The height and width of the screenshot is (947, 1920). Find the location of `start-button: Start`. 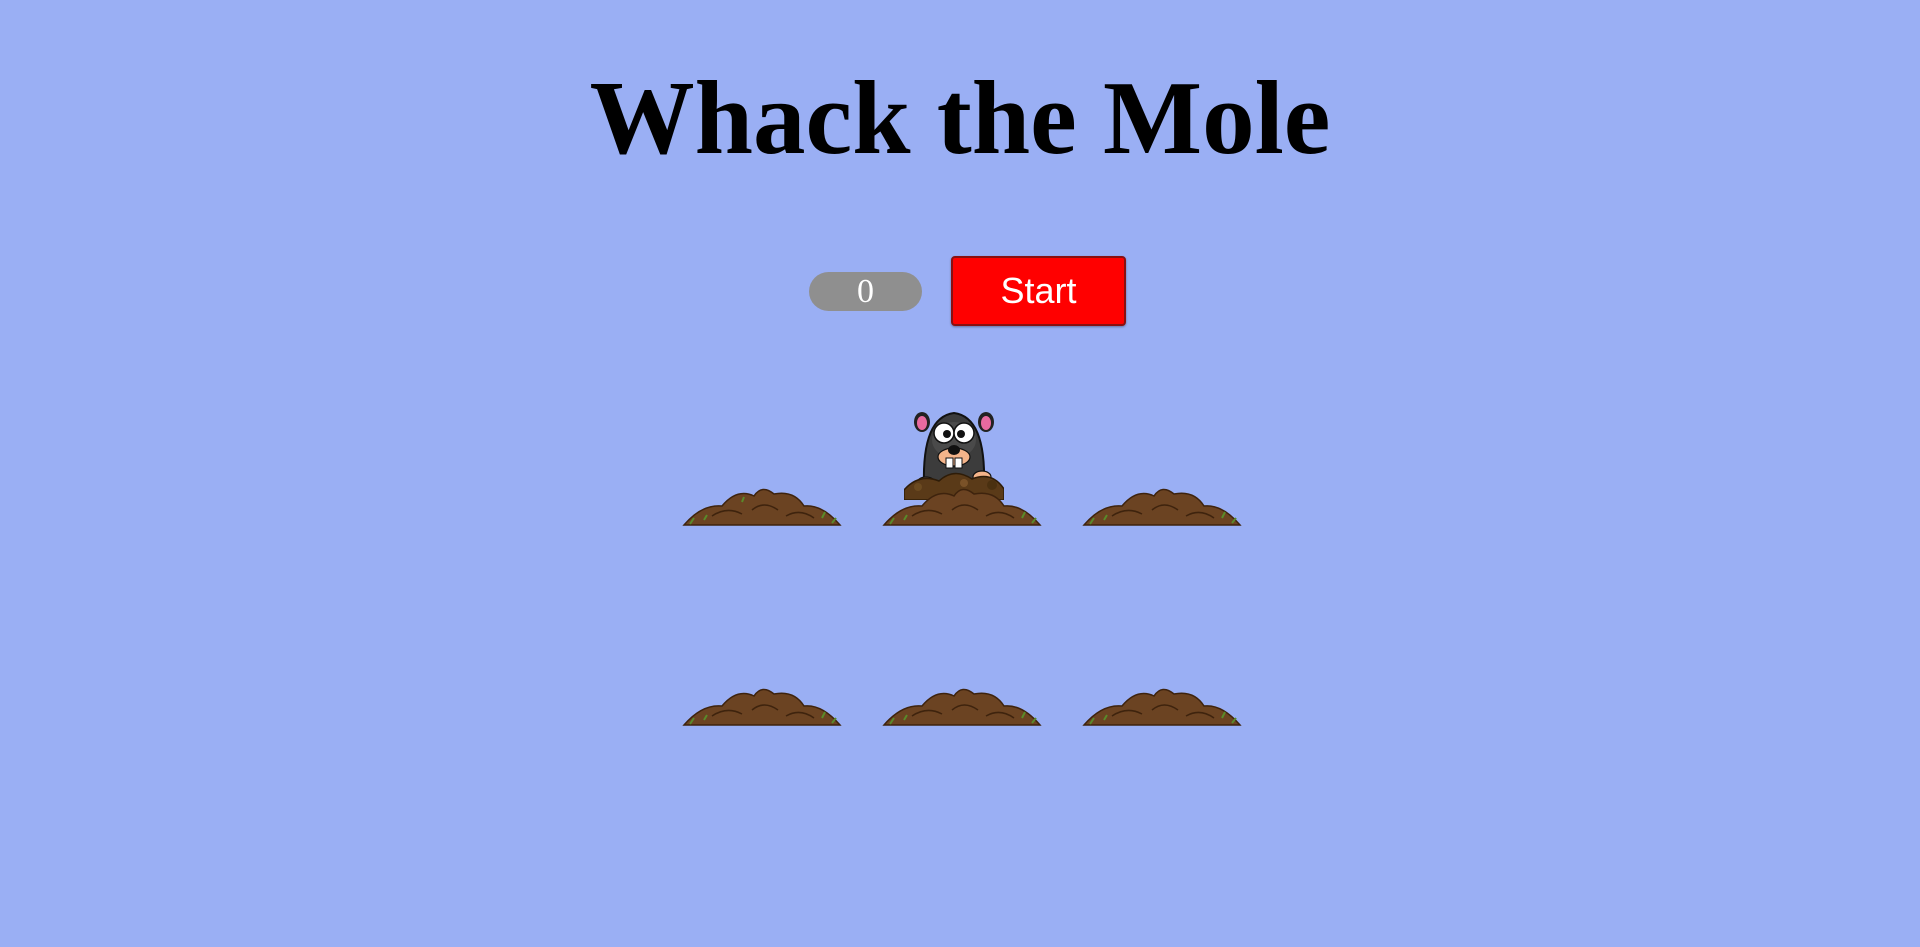

start-button: Start is located at coordinates (1038, 291).